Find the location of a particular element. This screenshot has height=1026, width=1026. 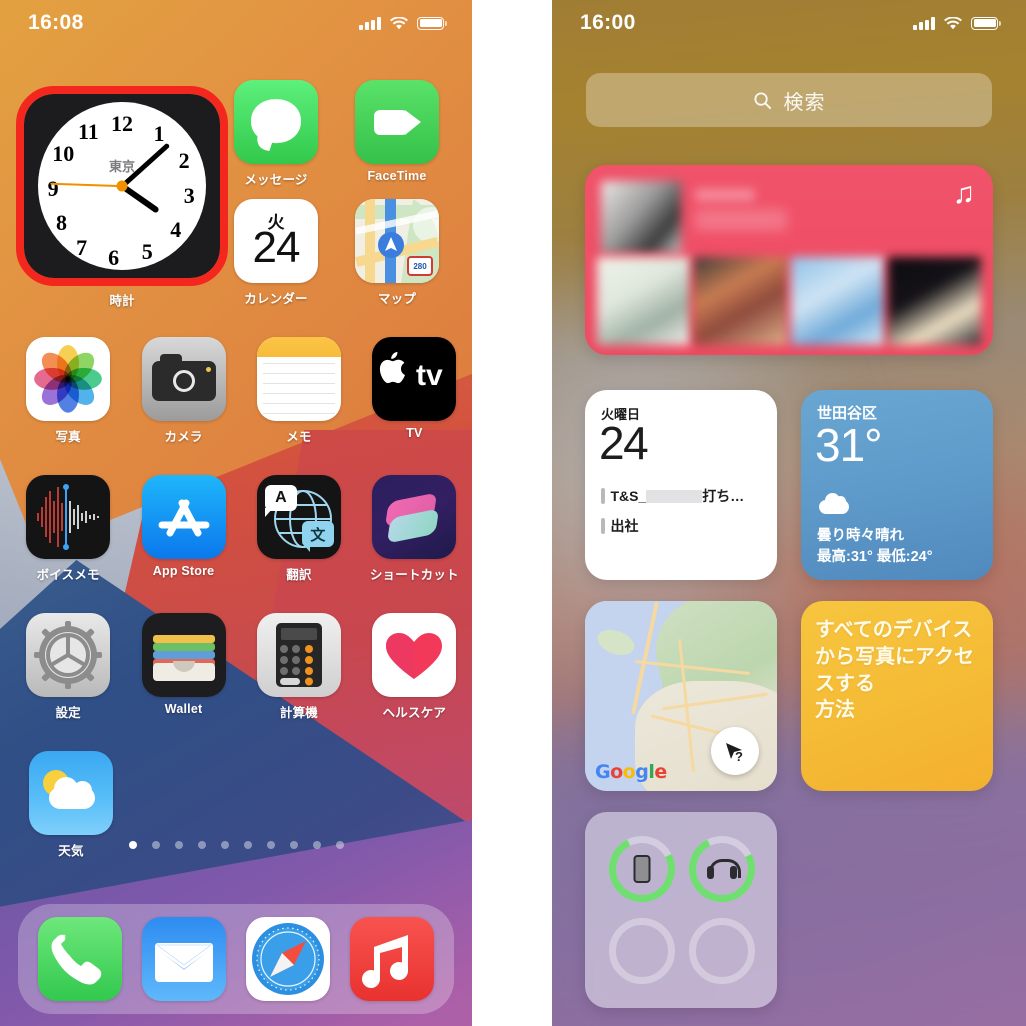

search-bar: 検索 is located at coordinates (789, 100).